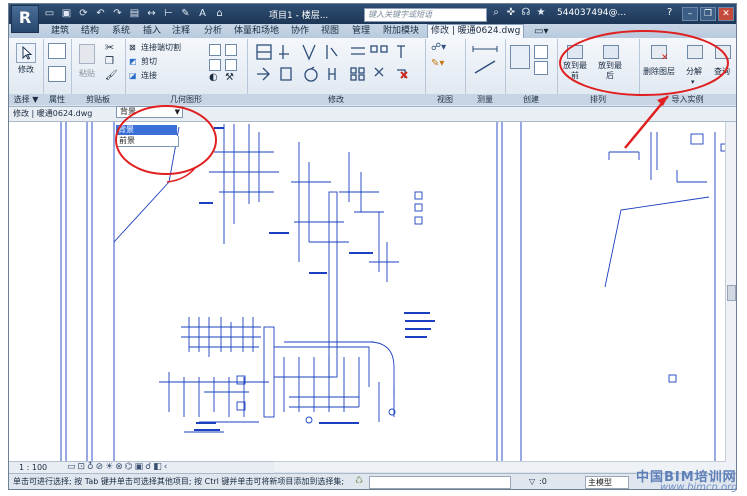  I want to click on annotation-arrowhead, so click(662, 101).